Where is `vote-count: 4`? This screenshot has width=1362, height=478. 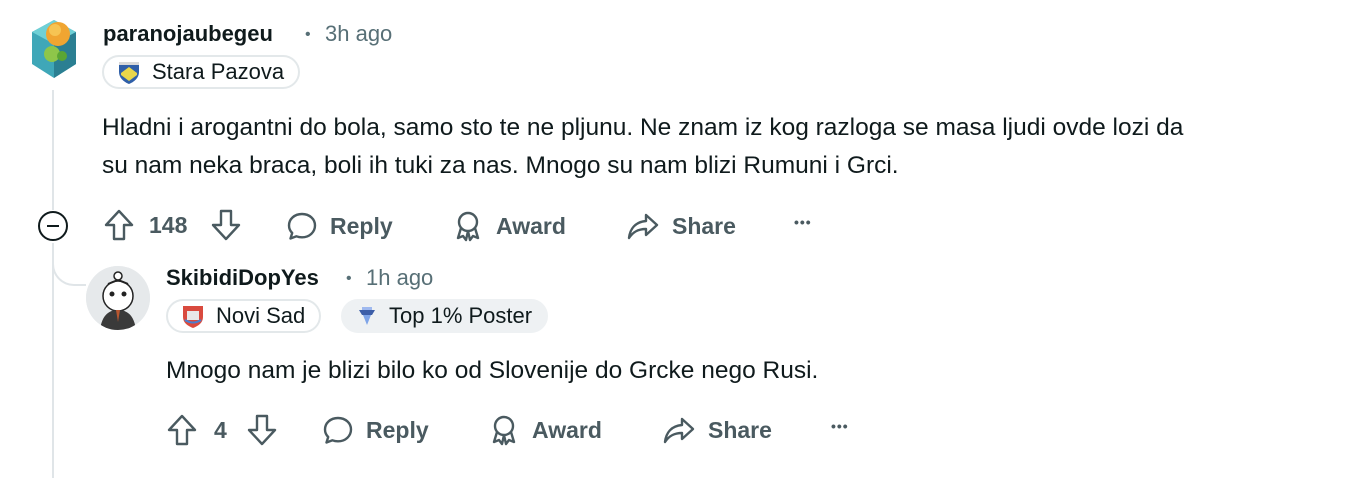 vote-count: 4 is located at coordinates (220, 430).